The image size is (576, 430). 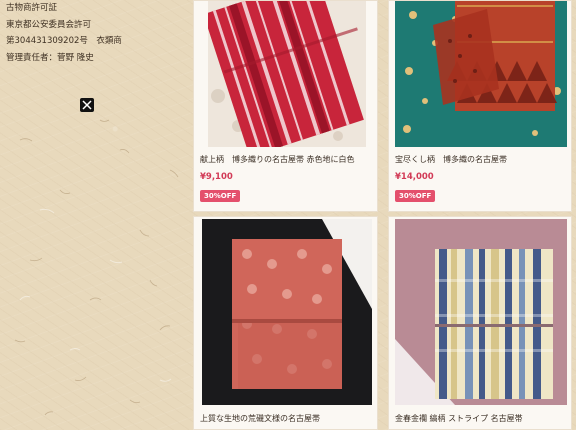 I want to click on product-title: 宝尽くし柄 博多織の名古屋帯, so click(x=451, y=159).